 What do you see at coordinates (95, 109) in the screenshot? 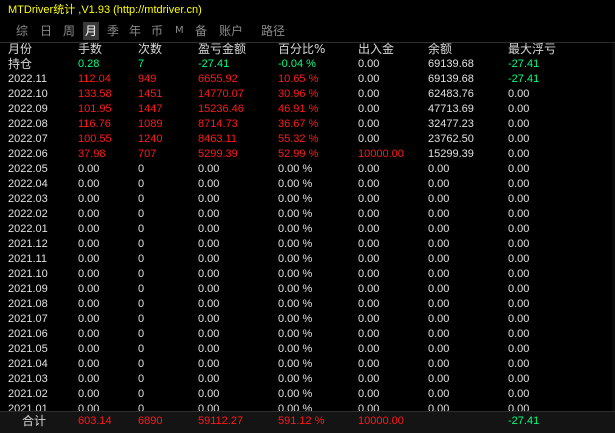
I see `cell-lots: 101.95` at bounding box center [95, 109].